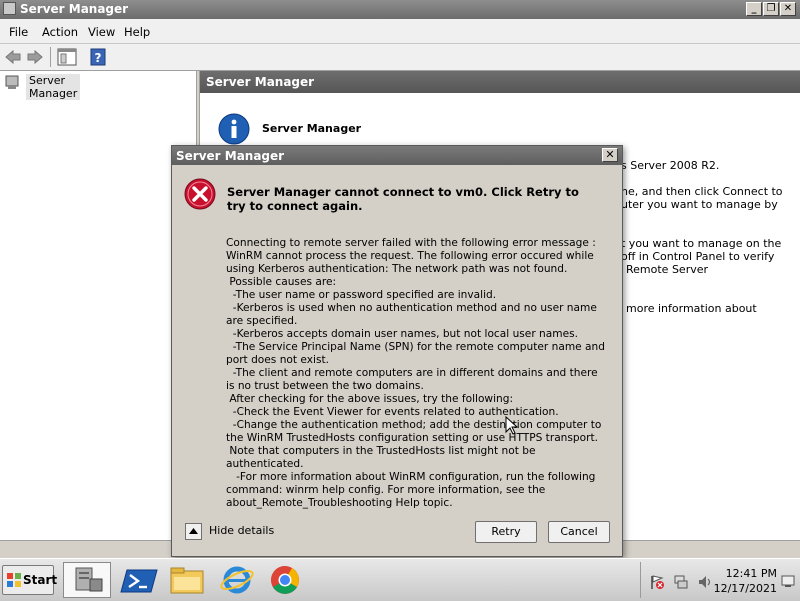  I want to click on show-hide-console-tree-icon, so click(67, 57).